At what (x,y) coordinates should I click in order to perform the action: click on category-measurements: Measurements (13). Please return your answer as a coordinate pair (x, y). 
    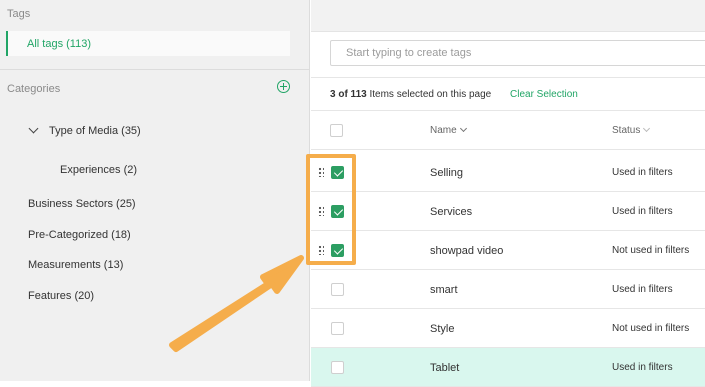
    Looking at the image, I should click on (75, 265).